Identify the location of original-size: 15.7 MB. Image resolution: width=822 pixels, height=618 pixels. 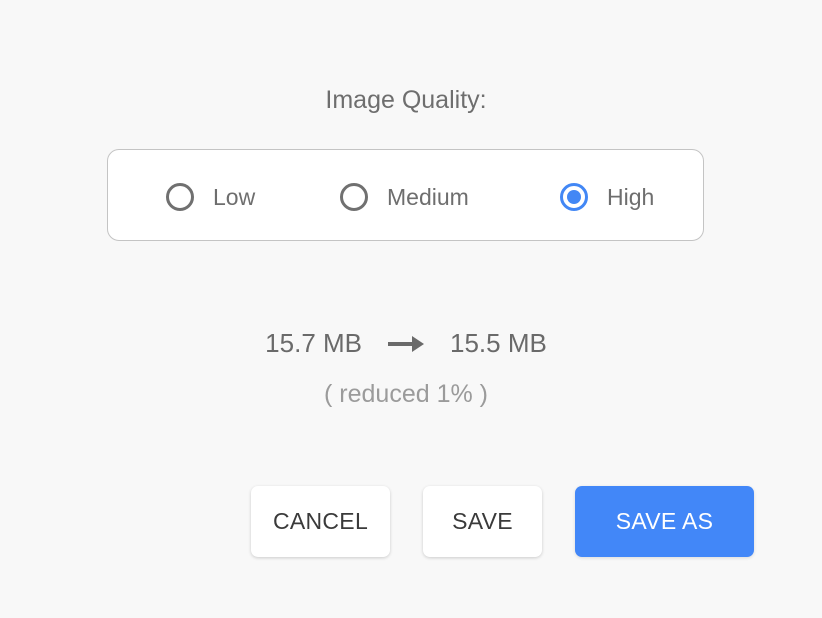
(313, 343).